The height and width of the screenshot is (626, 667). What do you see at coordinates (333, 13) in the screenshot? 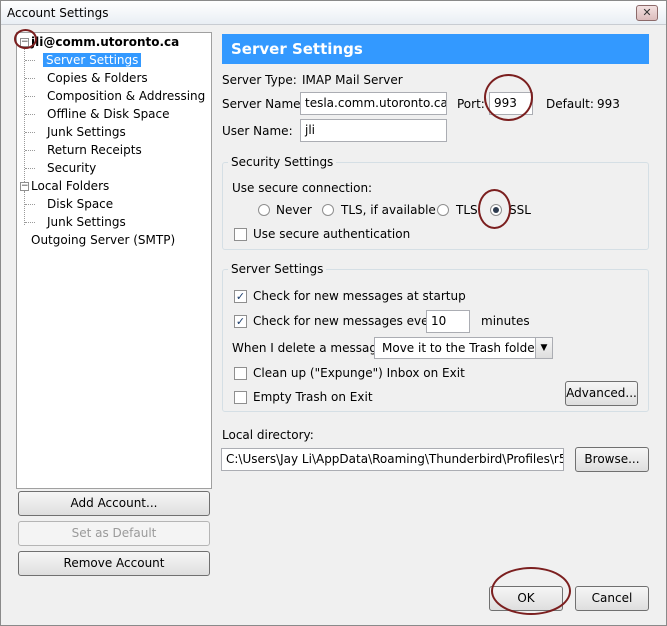
I see `title-bar: Account Settings ✕` at bounding box center [333, 13].